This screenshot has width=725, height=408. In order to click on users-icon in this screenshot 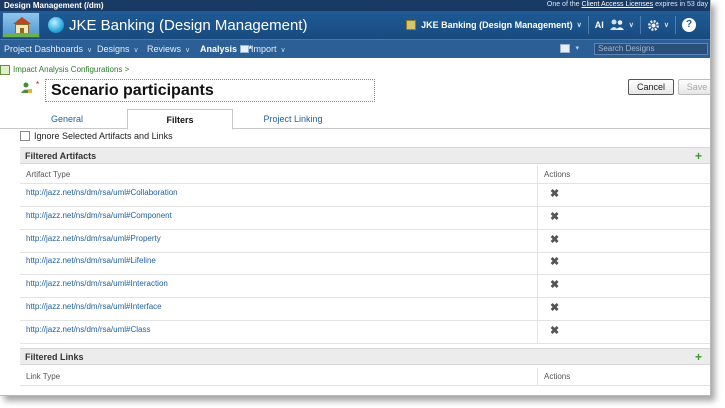, I will do `click(617, 25)`.